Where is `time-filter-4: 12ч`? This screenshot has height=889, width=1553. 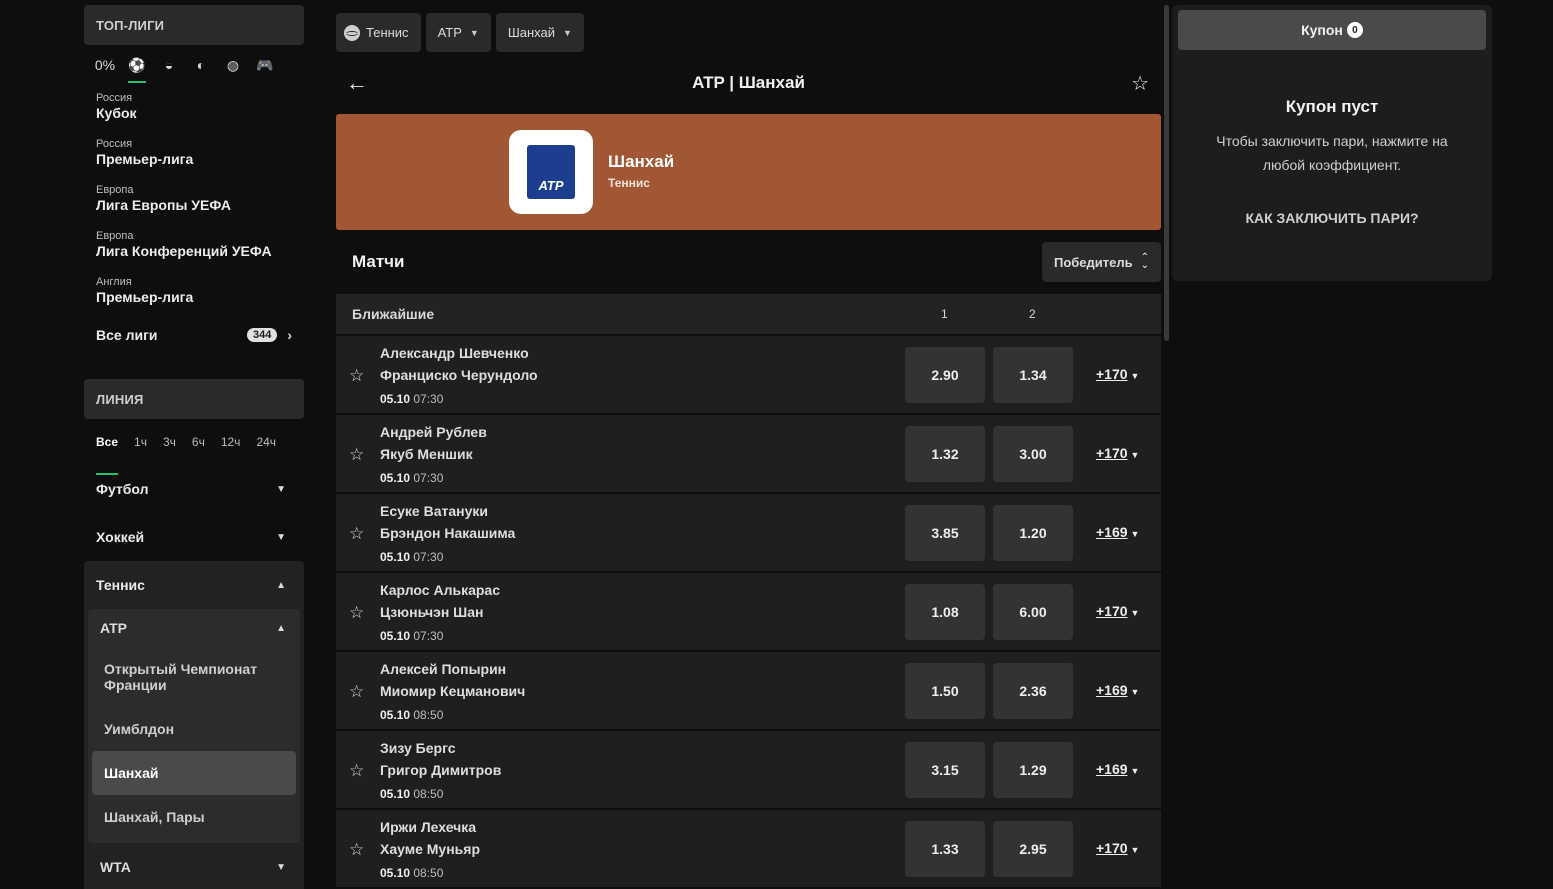
time-filter-4: 12ч is located at coordinates (231, 450).